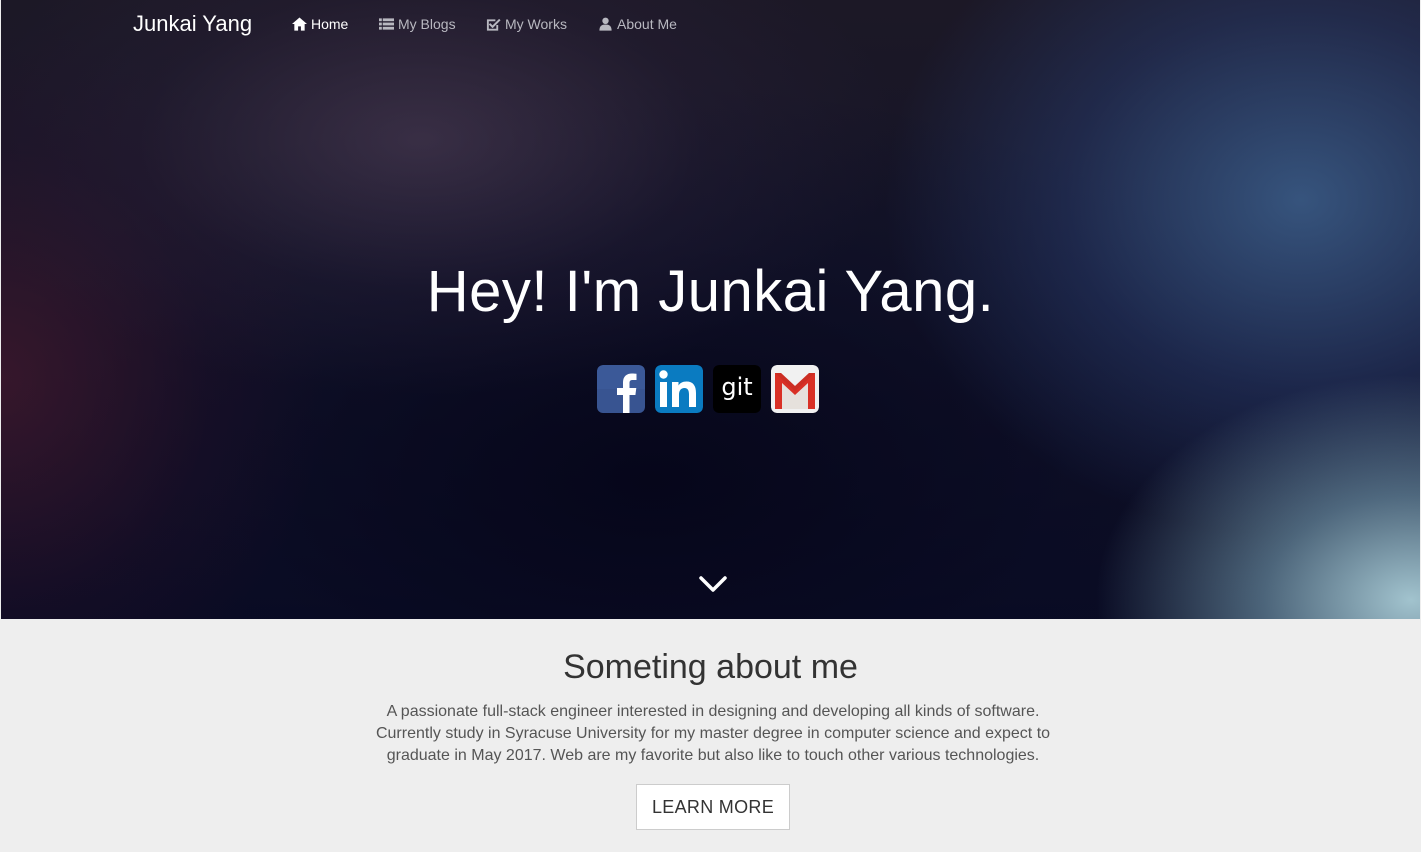 The width and height of the screenshot is (1421, 852). I want to click on github-link: git, so click(737, 389).